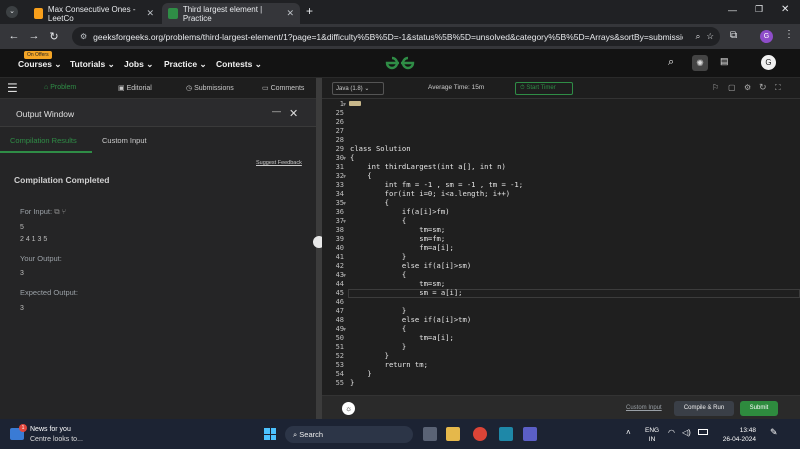 The width and height of the screenshot is (800, 449). What do you see at coordinates (453, 434) in the screenshot?
I see `file-explorer-icon` at bounding box center [453, 434].